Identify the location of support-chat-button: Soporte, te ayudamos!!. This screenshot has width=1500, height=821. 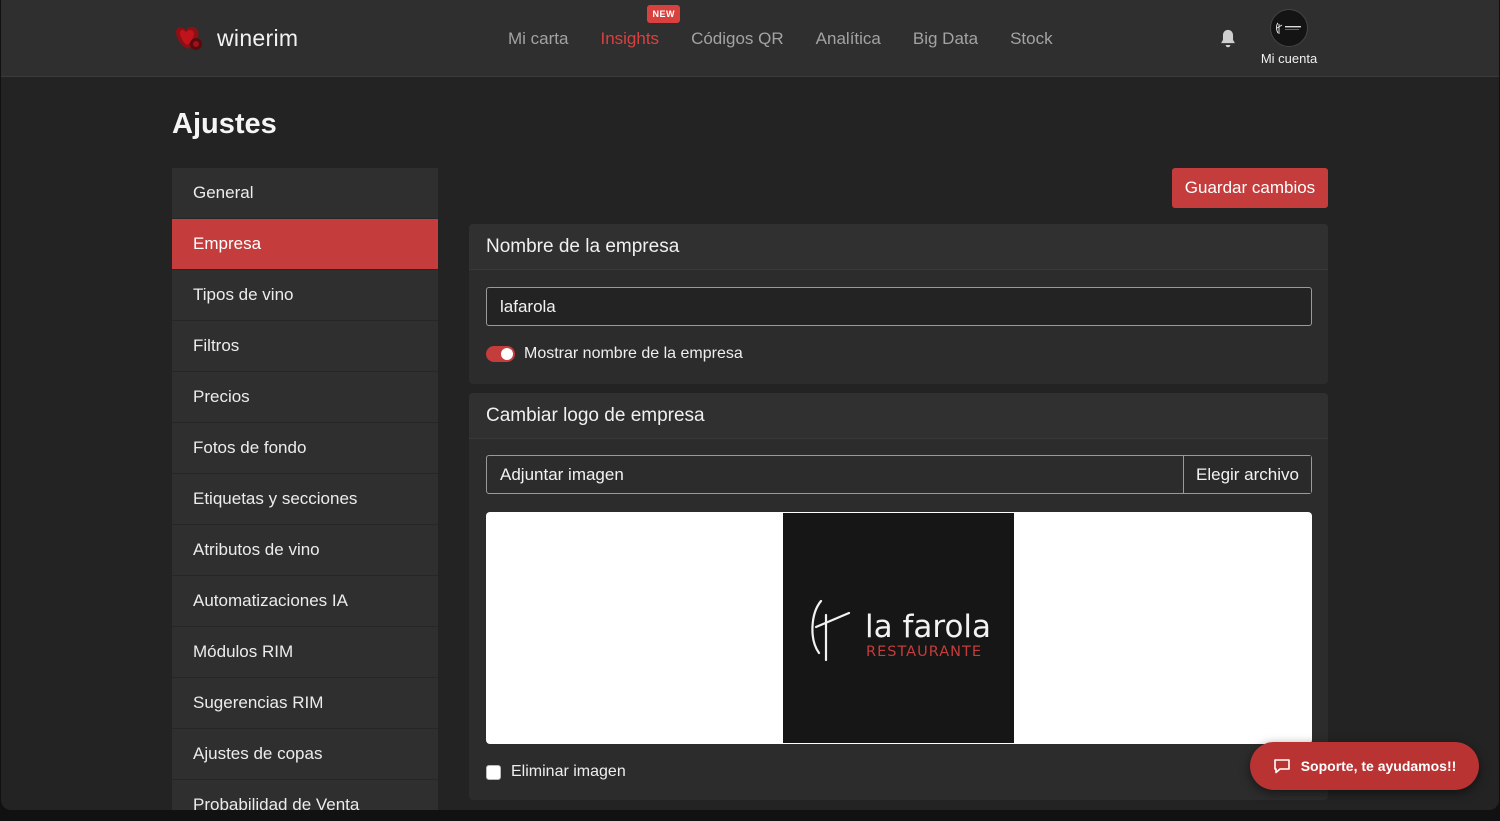
(1364, 766).